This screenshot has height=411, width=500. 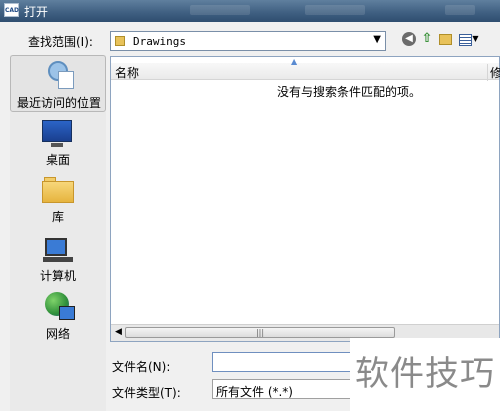 I want to click on place-libraries: 库, so click(x=58, y=200).